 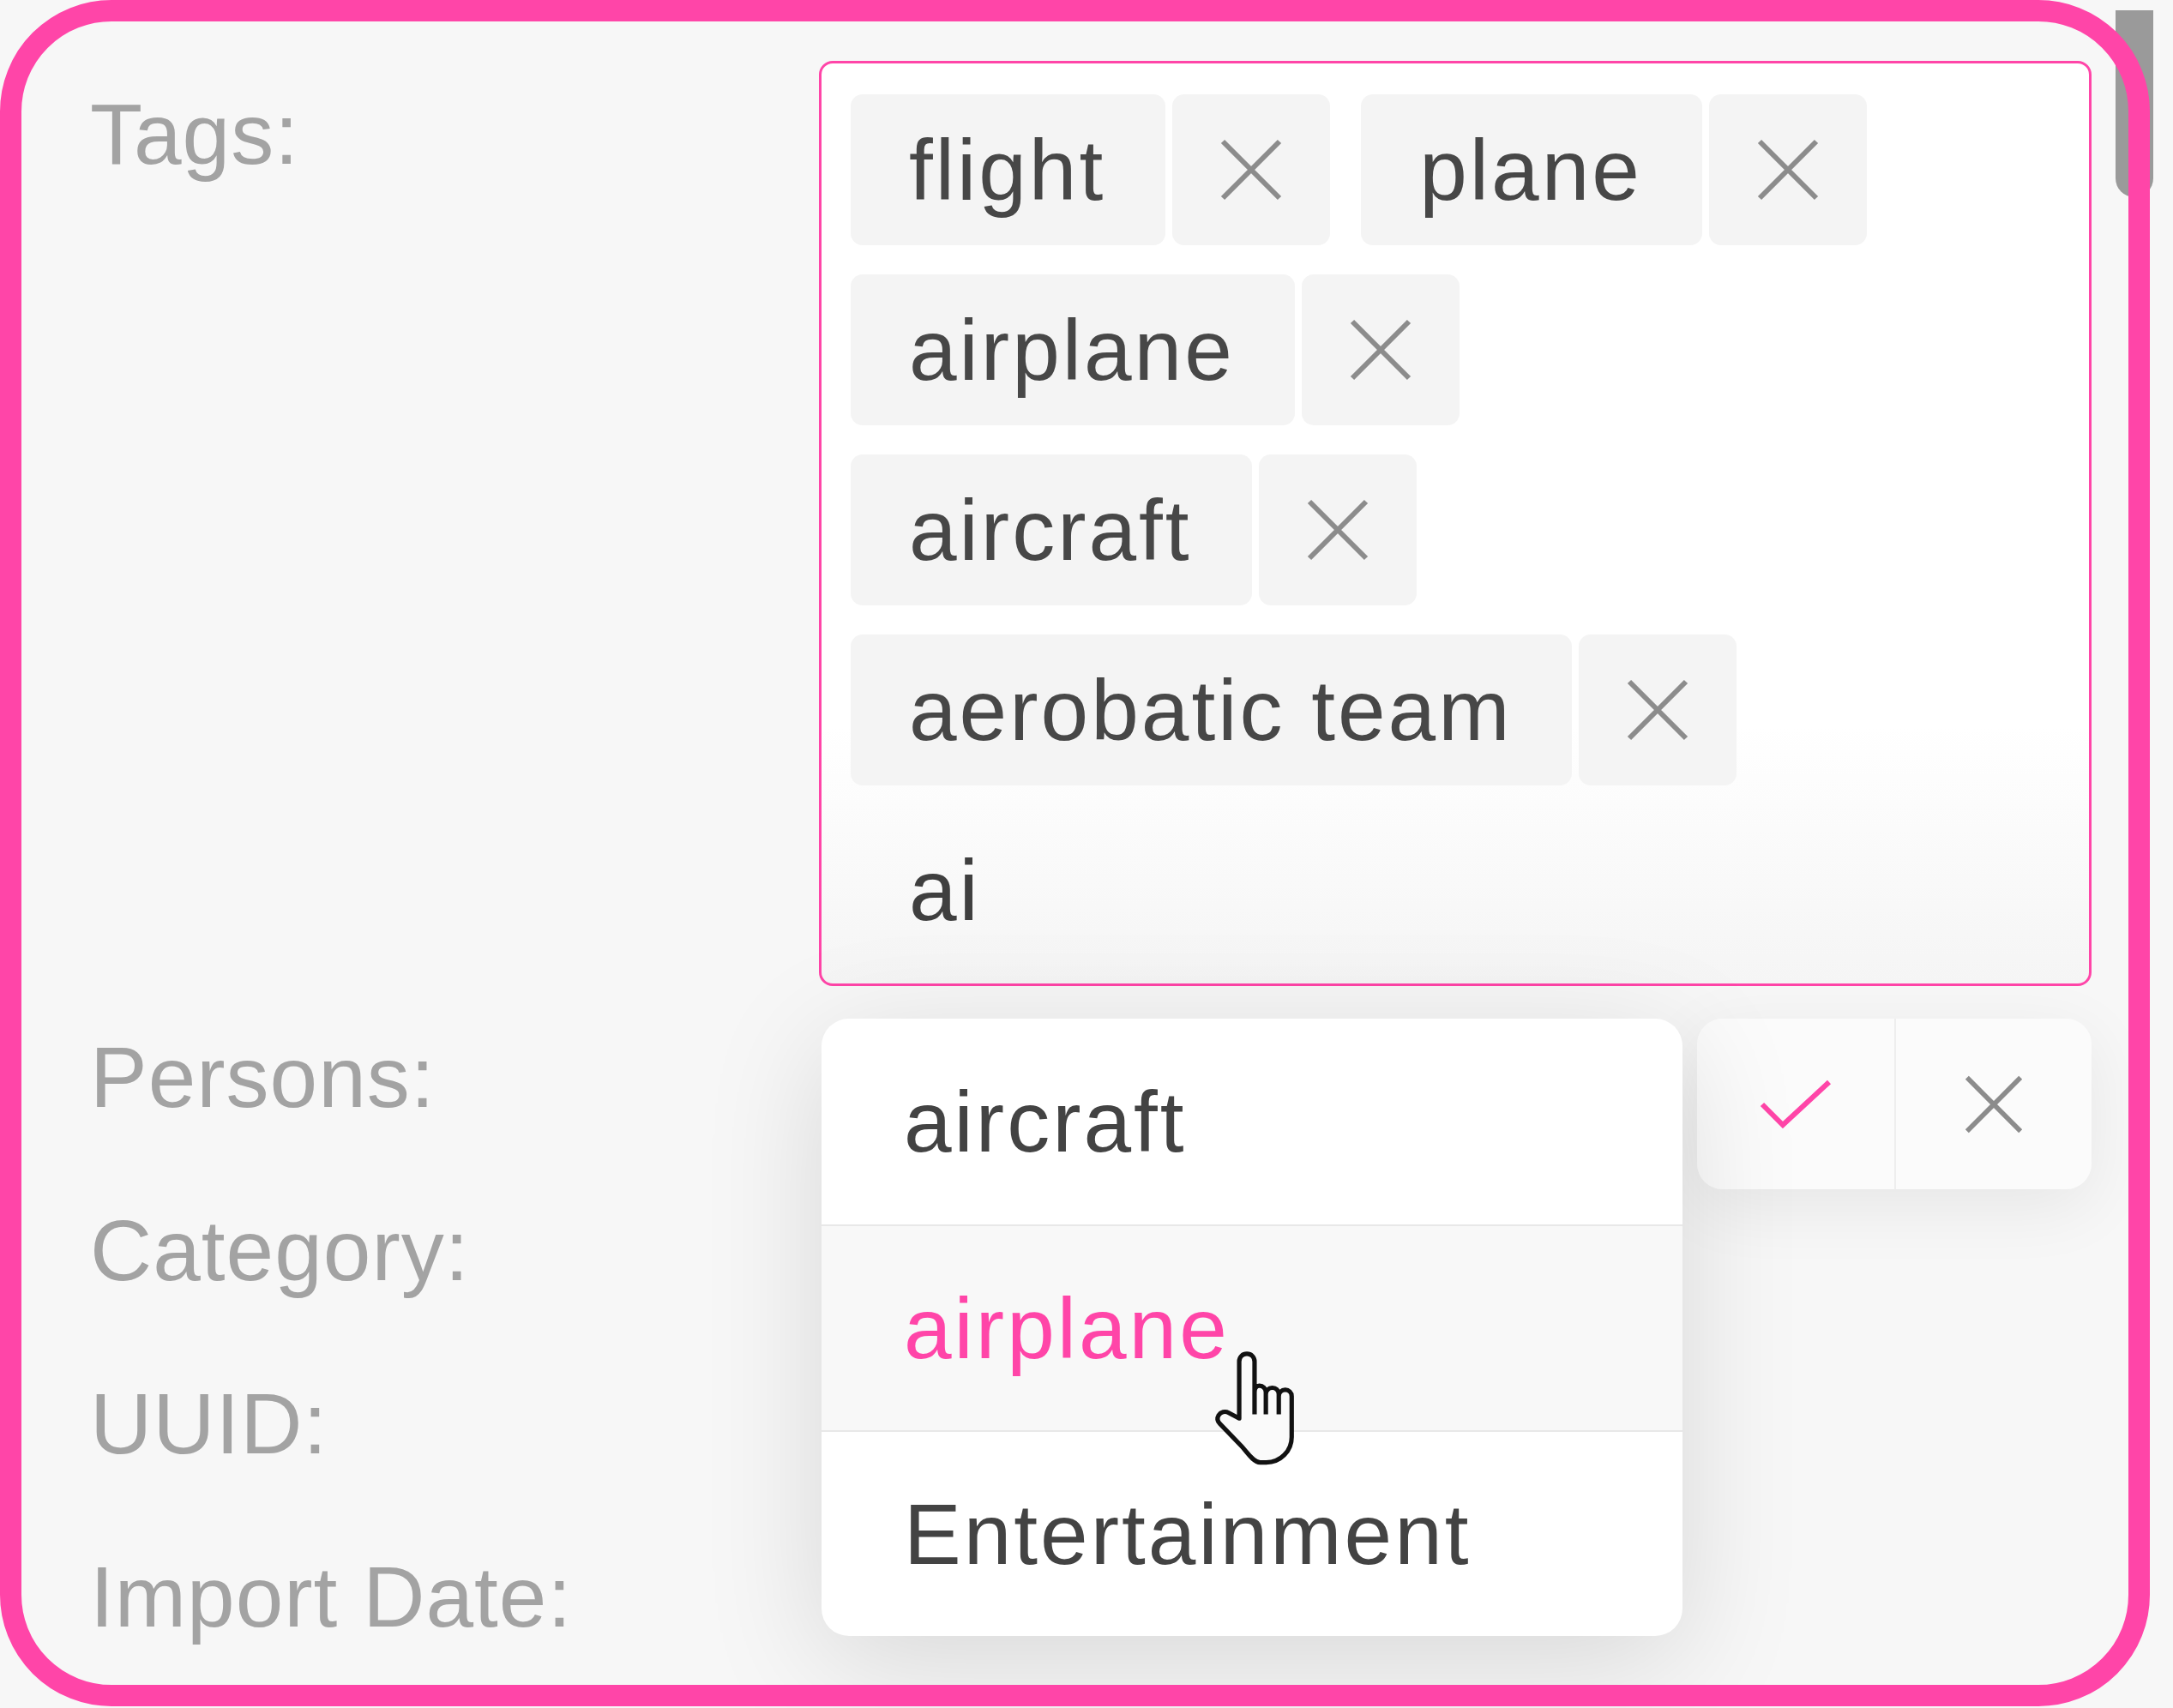 I want to click on field-label: Tags:, so click(x=194, y=134).